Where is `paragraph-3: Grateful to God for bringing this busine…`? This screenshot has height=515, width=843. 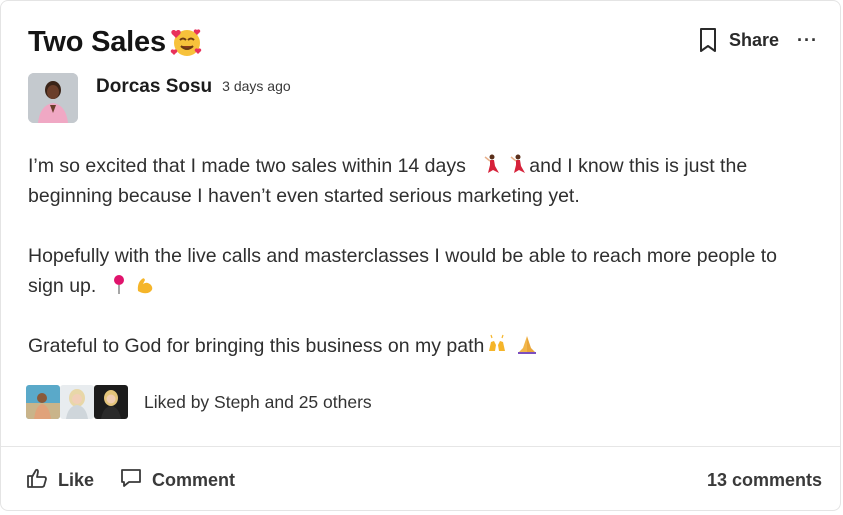 paragraph-3: Grateful to God for bringing this busine… is located at coordinates (423, 346).